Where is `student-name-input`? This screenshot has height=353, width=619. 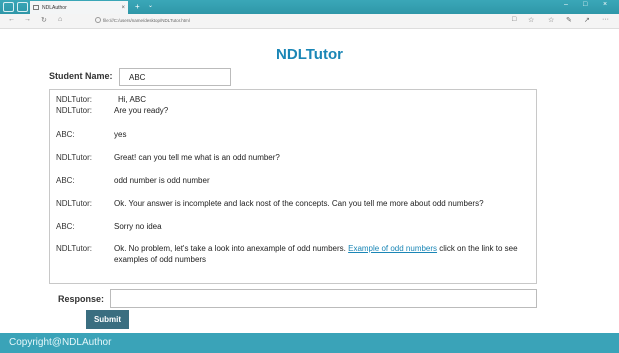
student-name-input is located at coordinates (175, 77).